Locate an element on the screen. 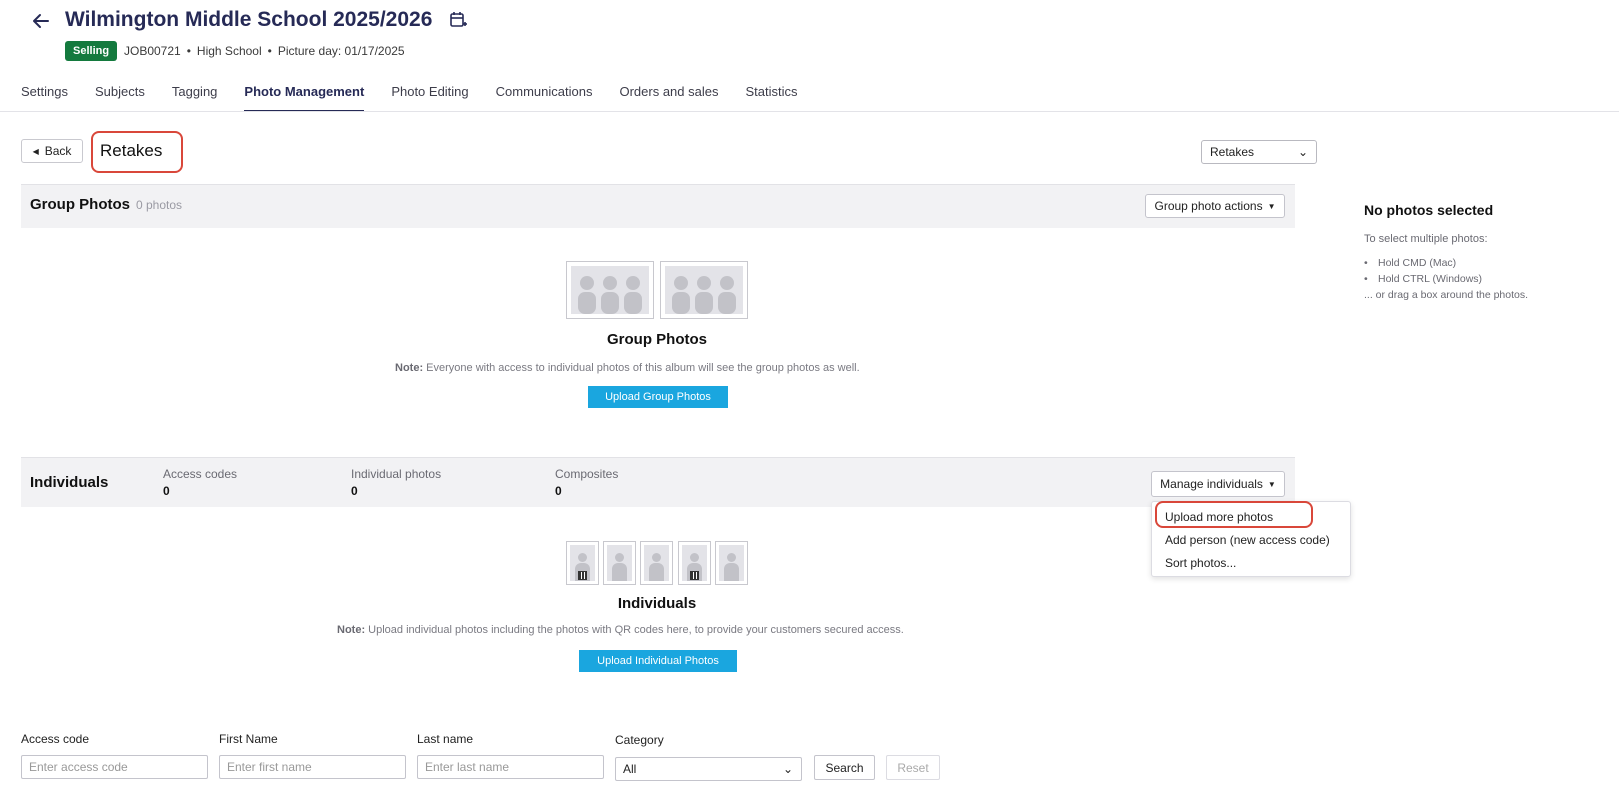 This screenshot has height=805, width=1619. upload-more-photos-highlight is located at coordinates (1234, 514).